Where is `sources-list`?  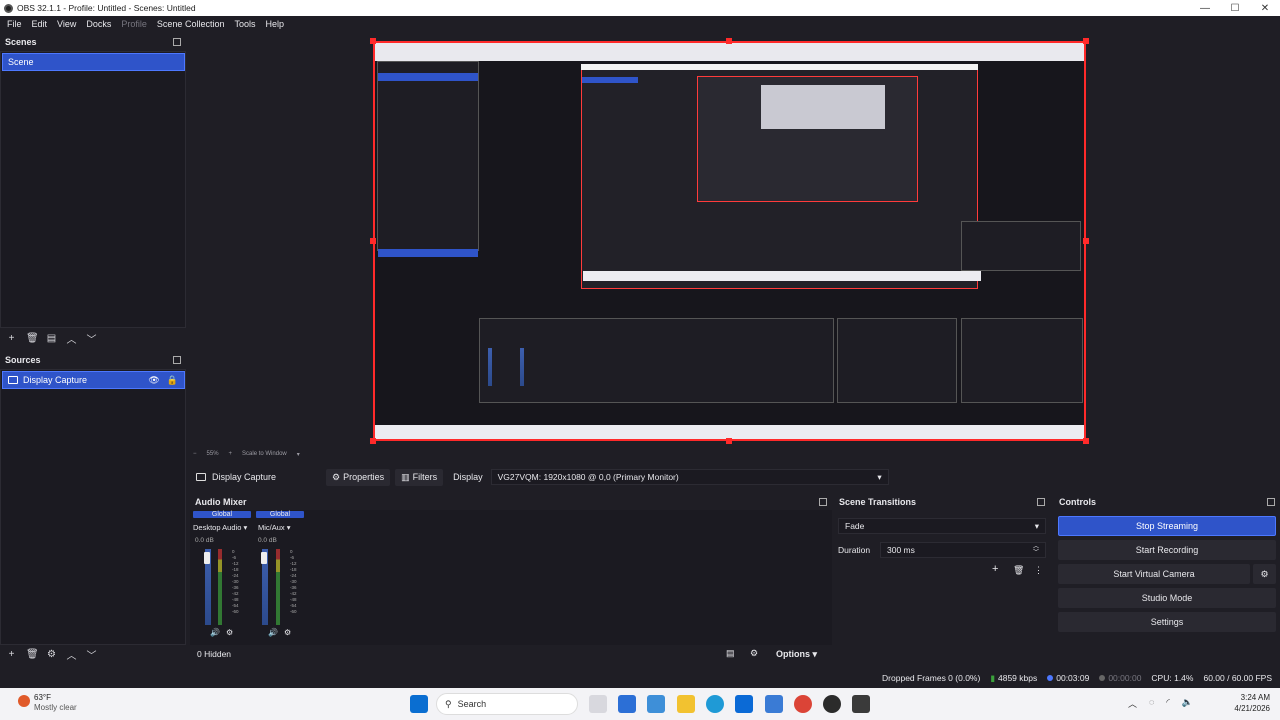 sources-list is located at coordinates (93, 507).